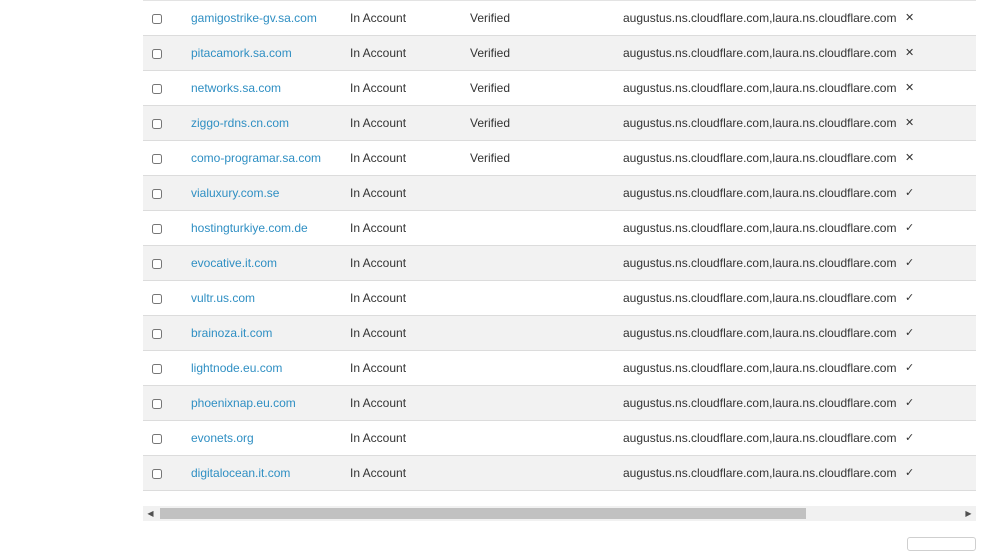  What do you see at coordinates (236, 368) in the screenshot?
I see `domain-link: lightnode.eu.com` at bounding box center [236, 368].